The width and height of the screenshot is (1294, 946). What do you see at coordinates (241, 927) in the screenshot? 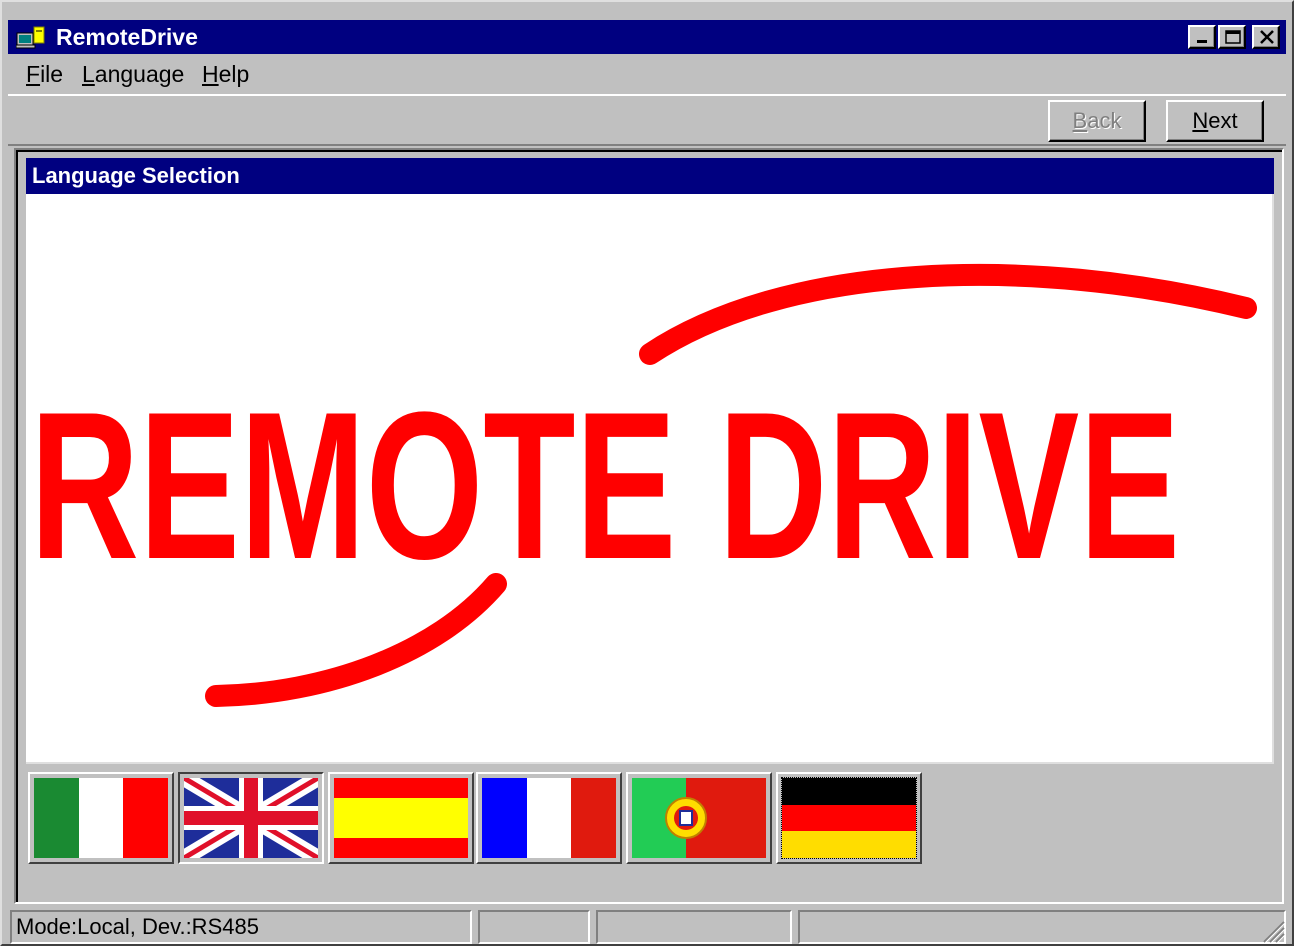
I see `status-mode: Mode:Local, Dev.:RS485` at bounding box center [241, 927].